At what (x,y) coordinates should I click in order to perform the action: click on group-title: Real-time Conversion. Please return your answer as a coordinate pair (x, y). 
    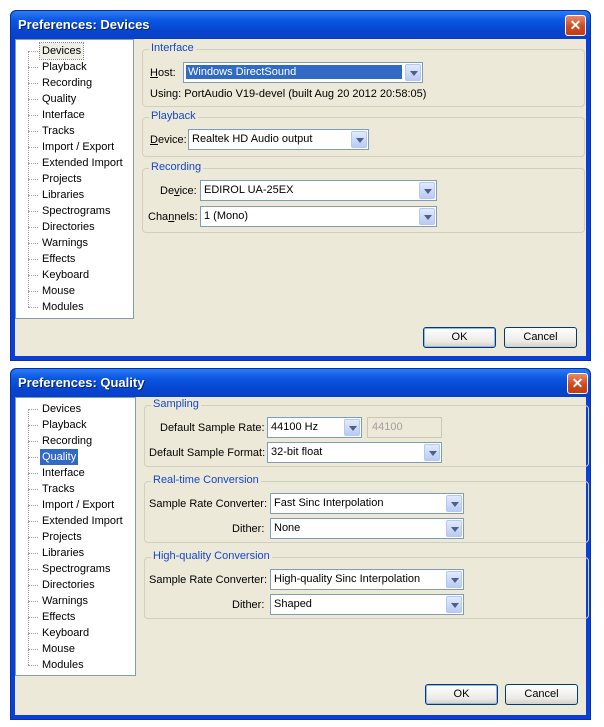
    Looking at the image, I should click on (206, 480).